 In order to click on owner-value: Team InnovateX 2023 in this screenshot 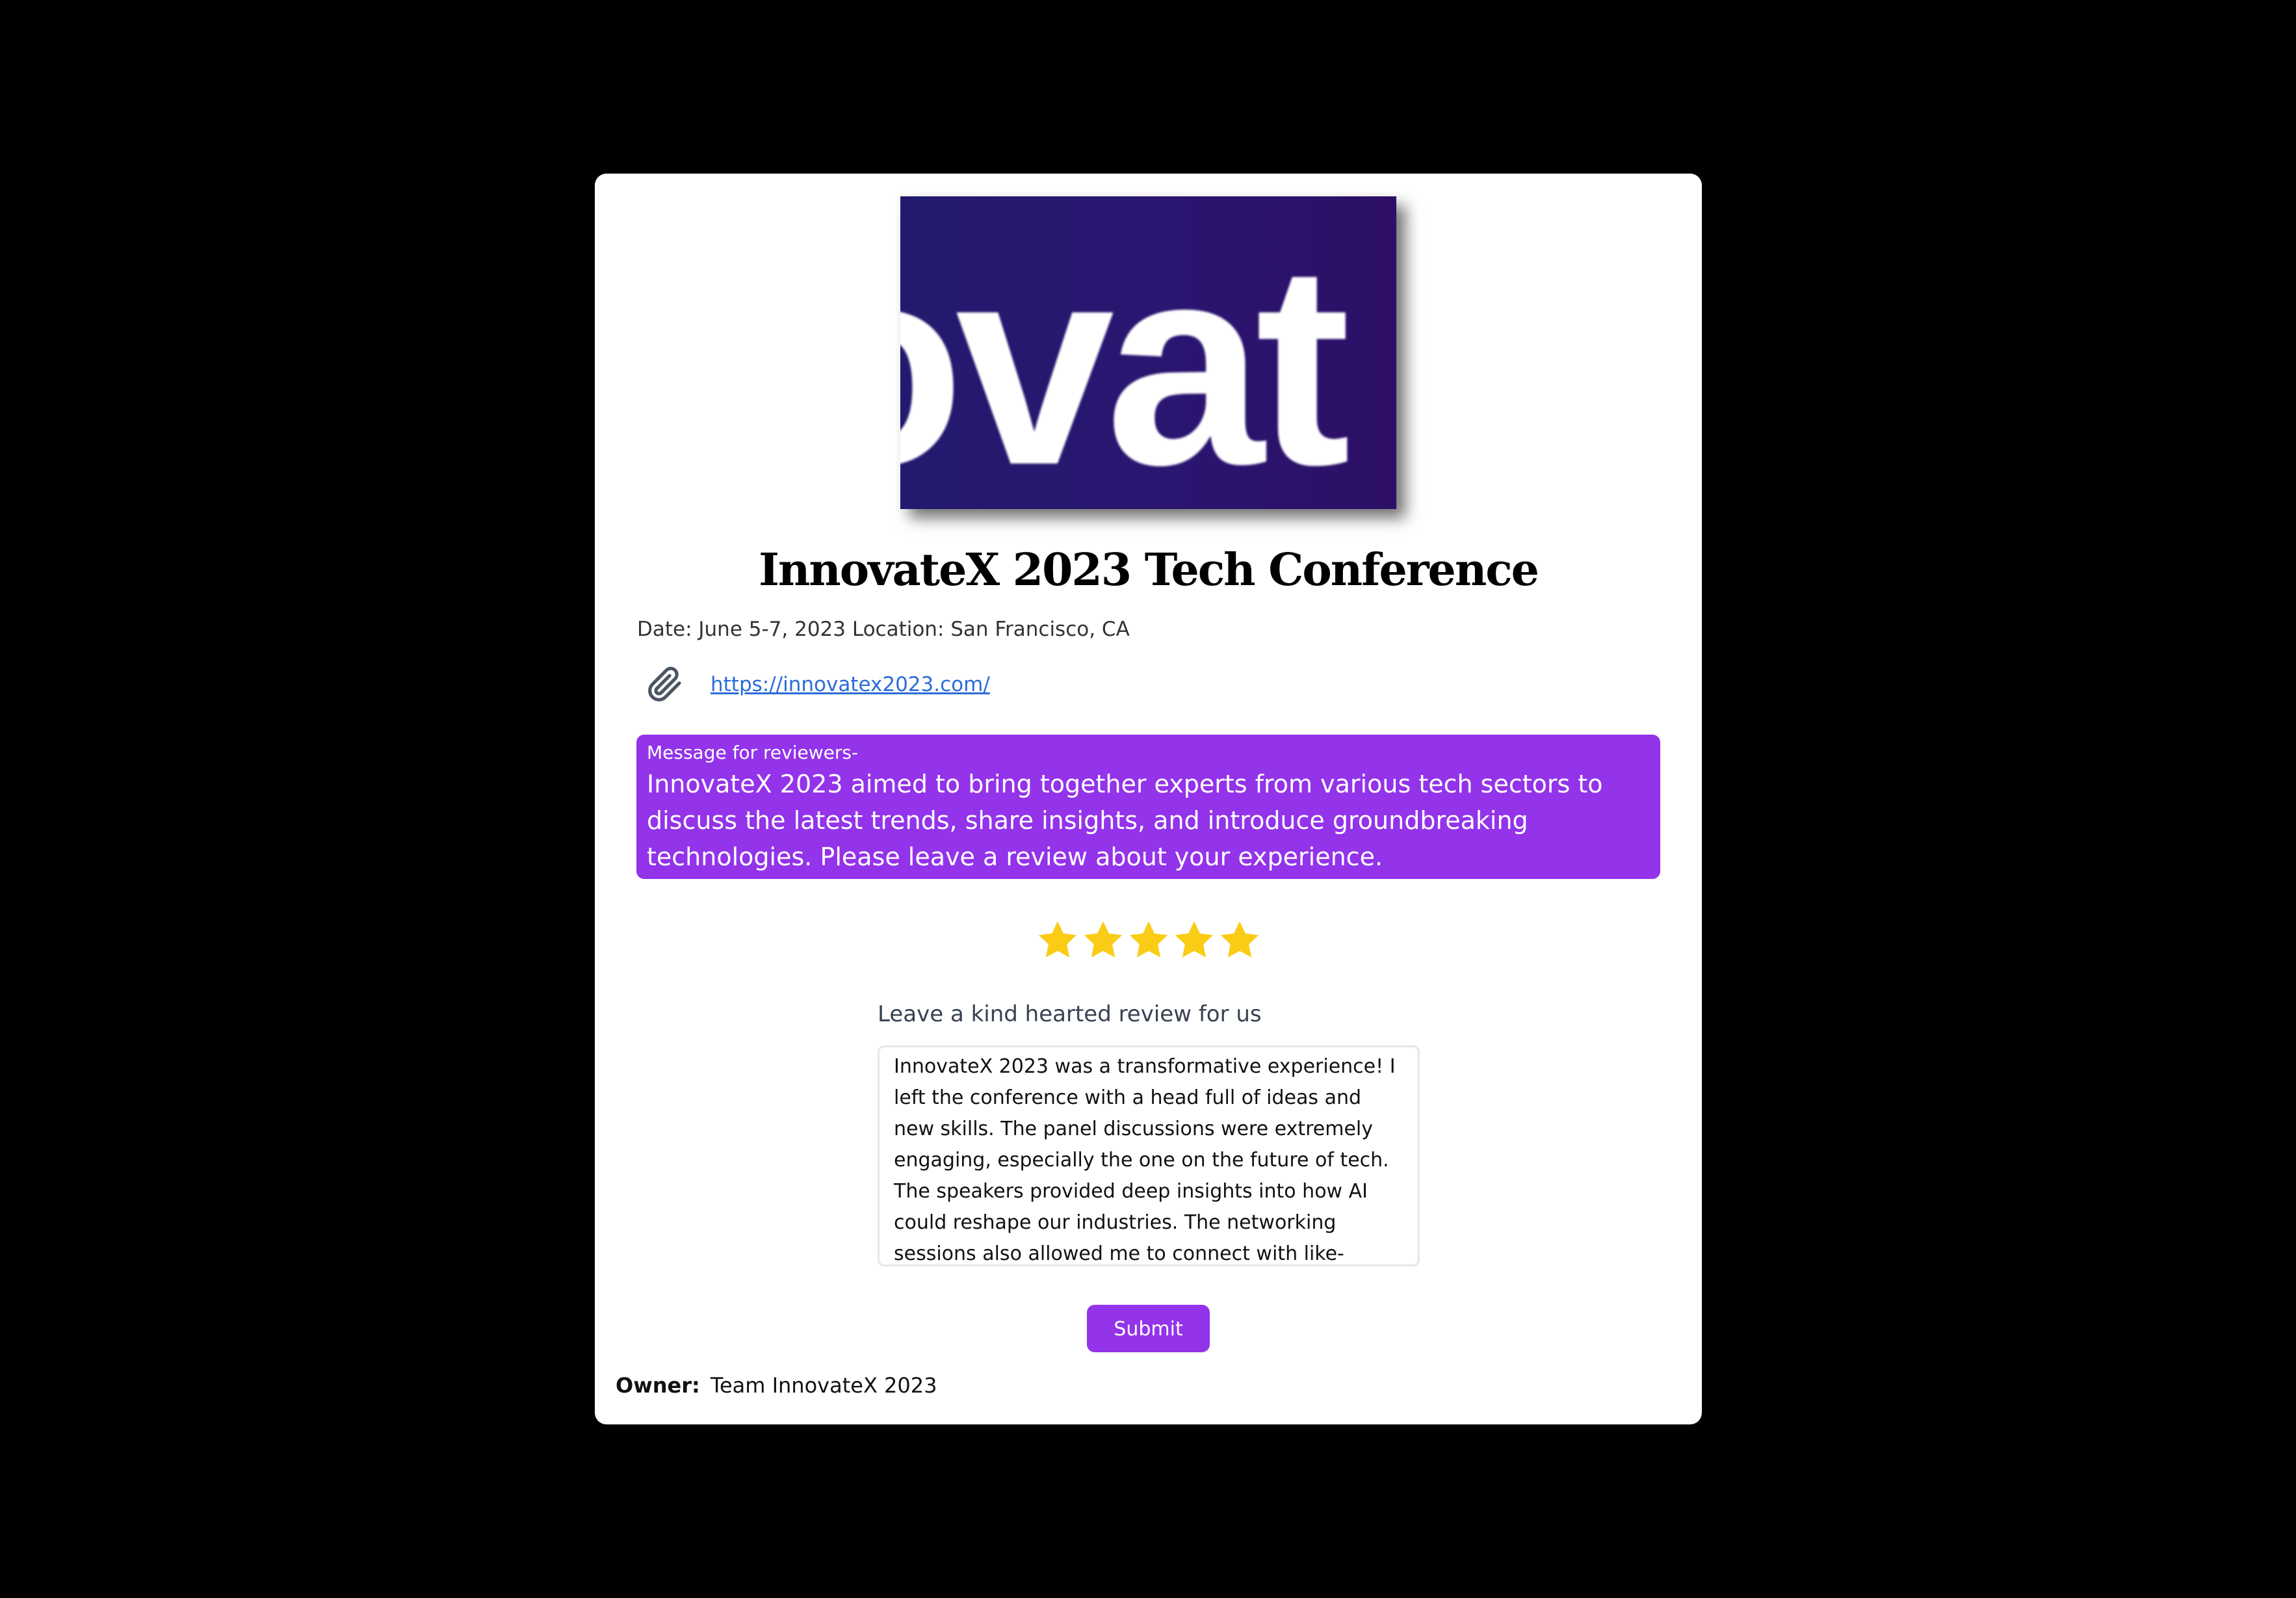, I will do `click(823, 1386)`.